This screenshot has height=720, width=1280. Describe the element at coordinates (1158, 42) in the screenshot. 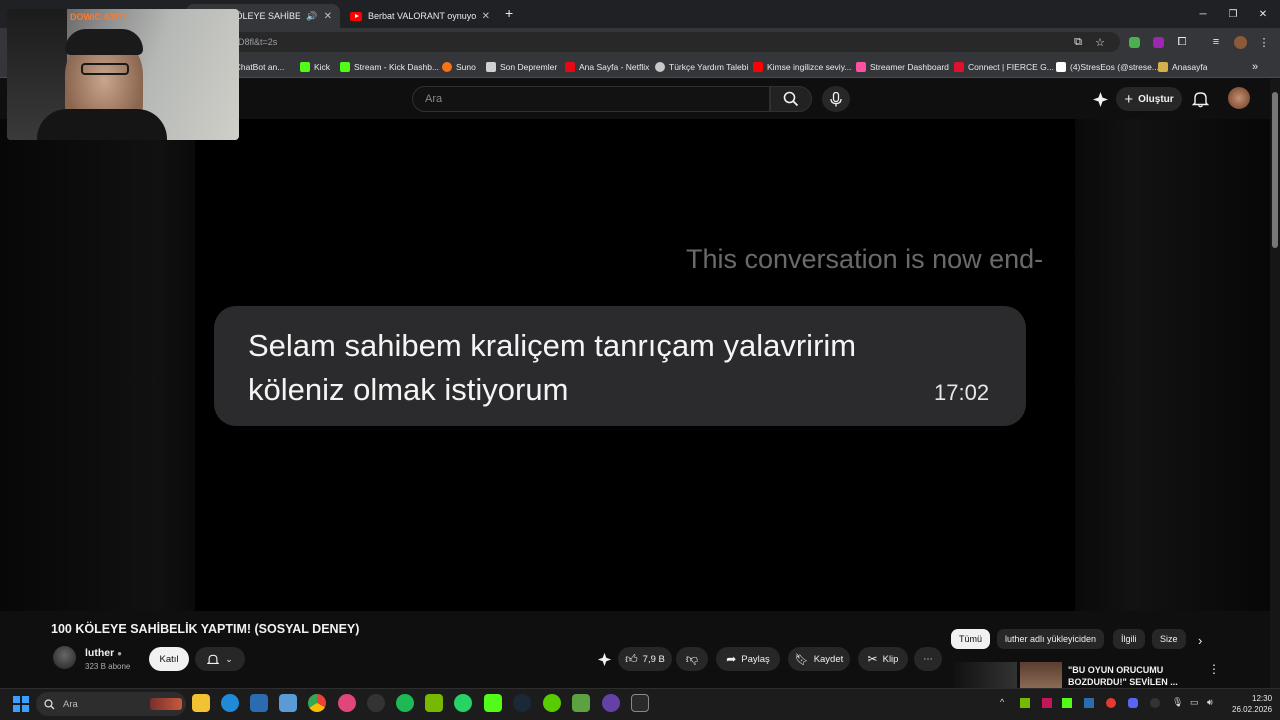

I see `extension-purple-icon` at that location.